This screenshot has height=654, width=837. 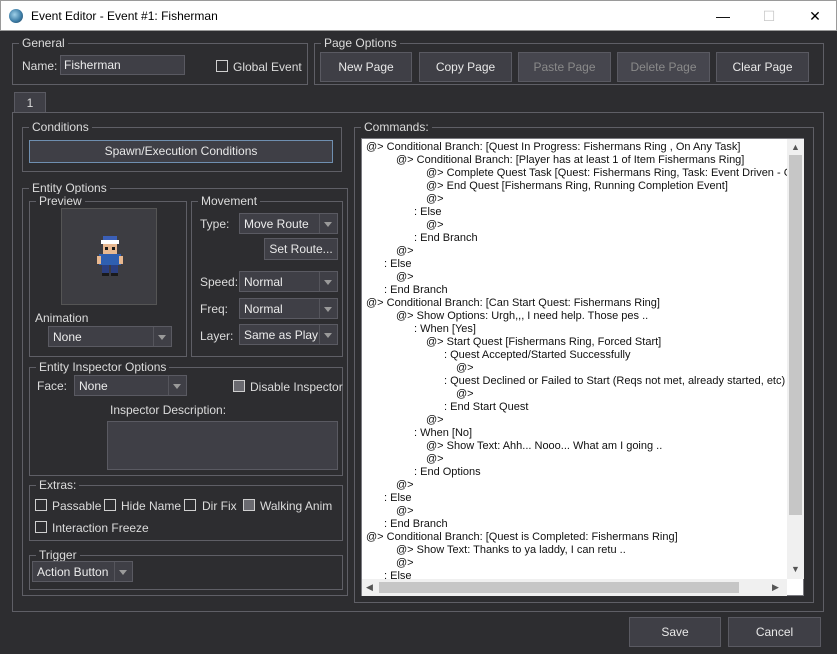 I want to click on name-label: Name:, so click(x=40, y=66).